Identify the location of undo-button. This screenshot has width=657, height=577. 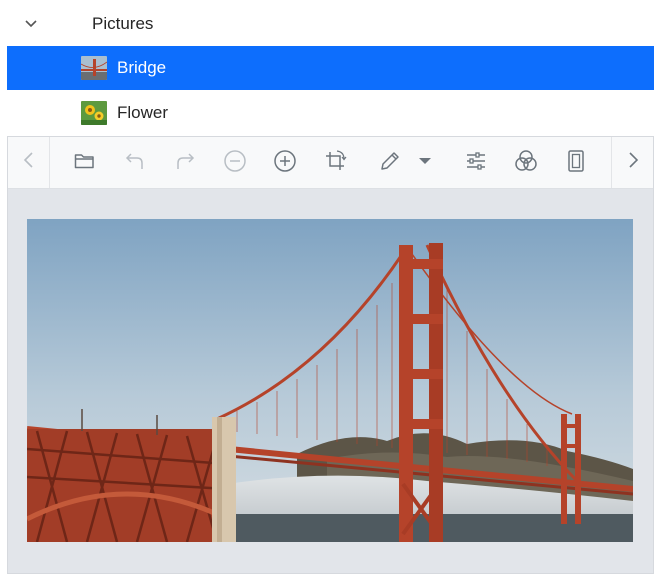
(135, 163).